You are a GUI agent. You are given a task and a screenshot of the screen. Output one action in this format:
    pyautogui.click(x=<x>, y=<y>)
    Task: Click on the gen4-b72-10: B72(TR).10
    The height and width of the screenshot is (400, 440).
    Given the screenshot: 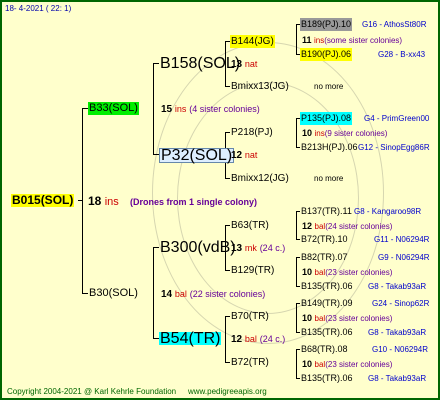 What is the action you would take?
    pyautogui.click(x=324, y=239)
    